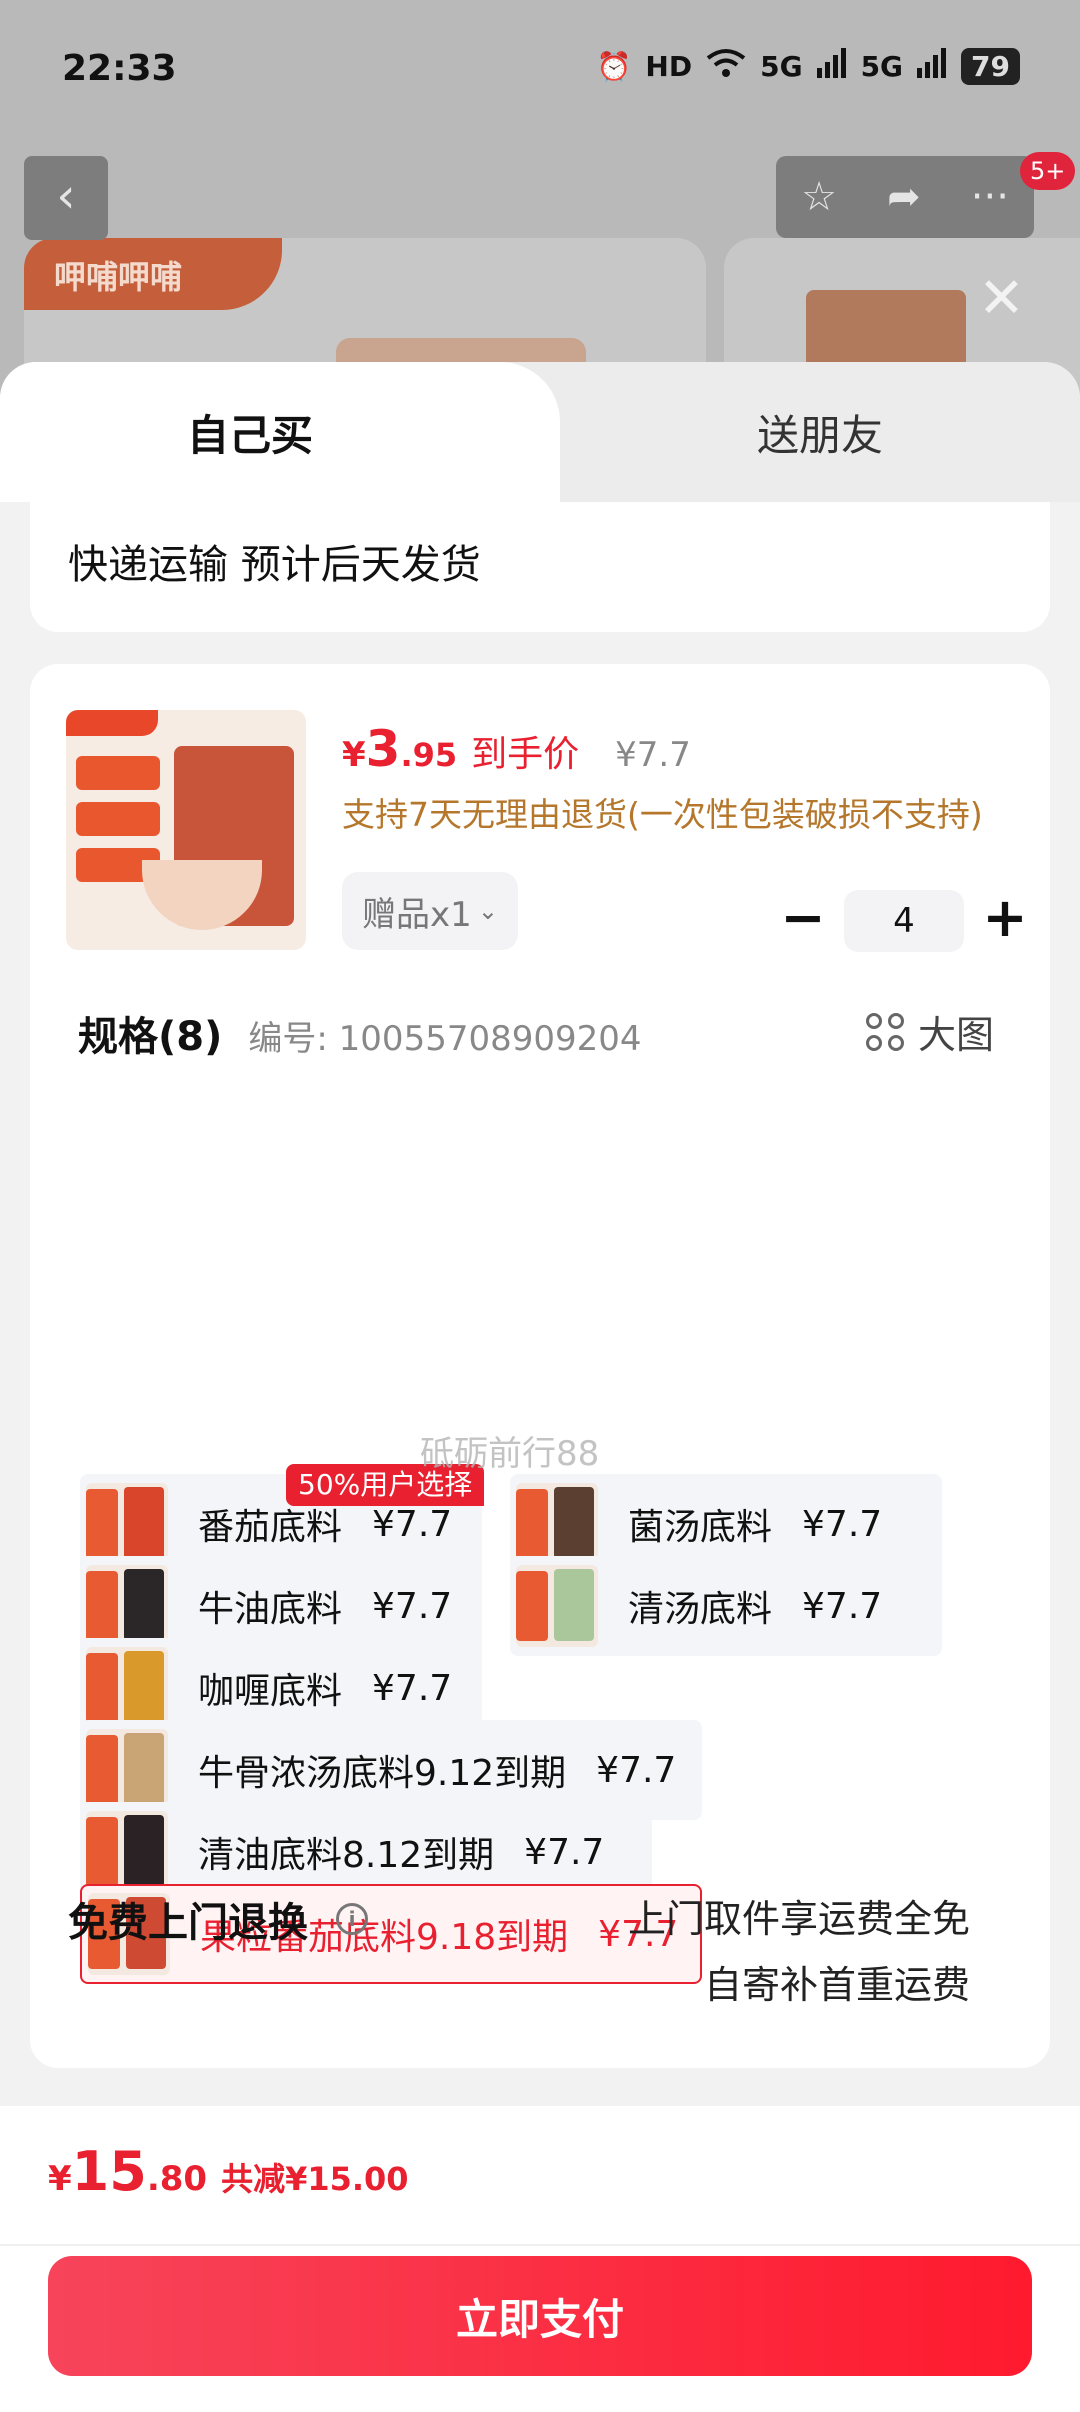 The height and width of the screenshot is (2412, 1080). Describe the element at coordinates (352, 1919) in the screenshot. I see `info-icon: i` at that location.